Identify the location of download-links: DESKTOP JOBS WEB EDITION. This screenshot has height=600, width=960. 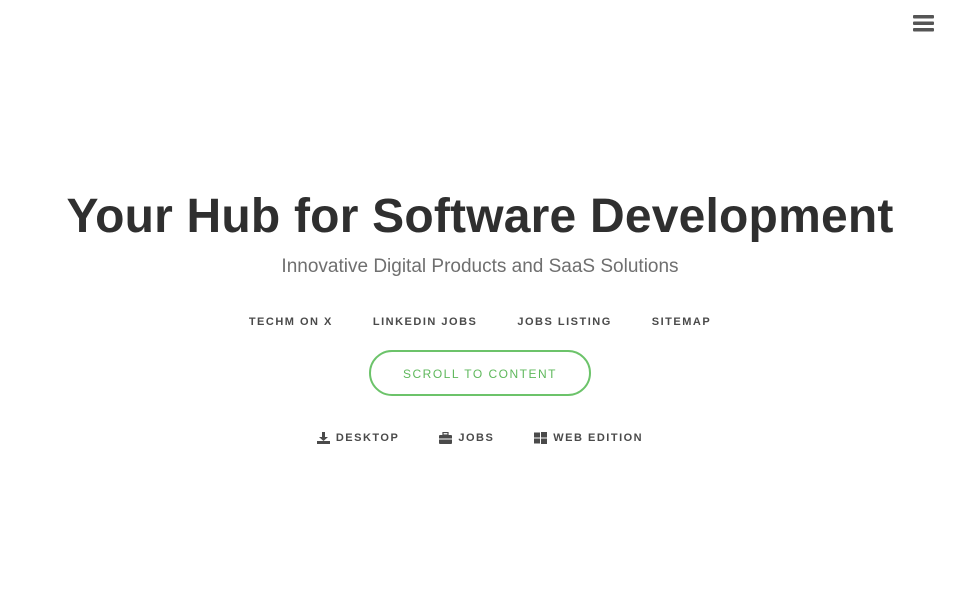
(480, 438).